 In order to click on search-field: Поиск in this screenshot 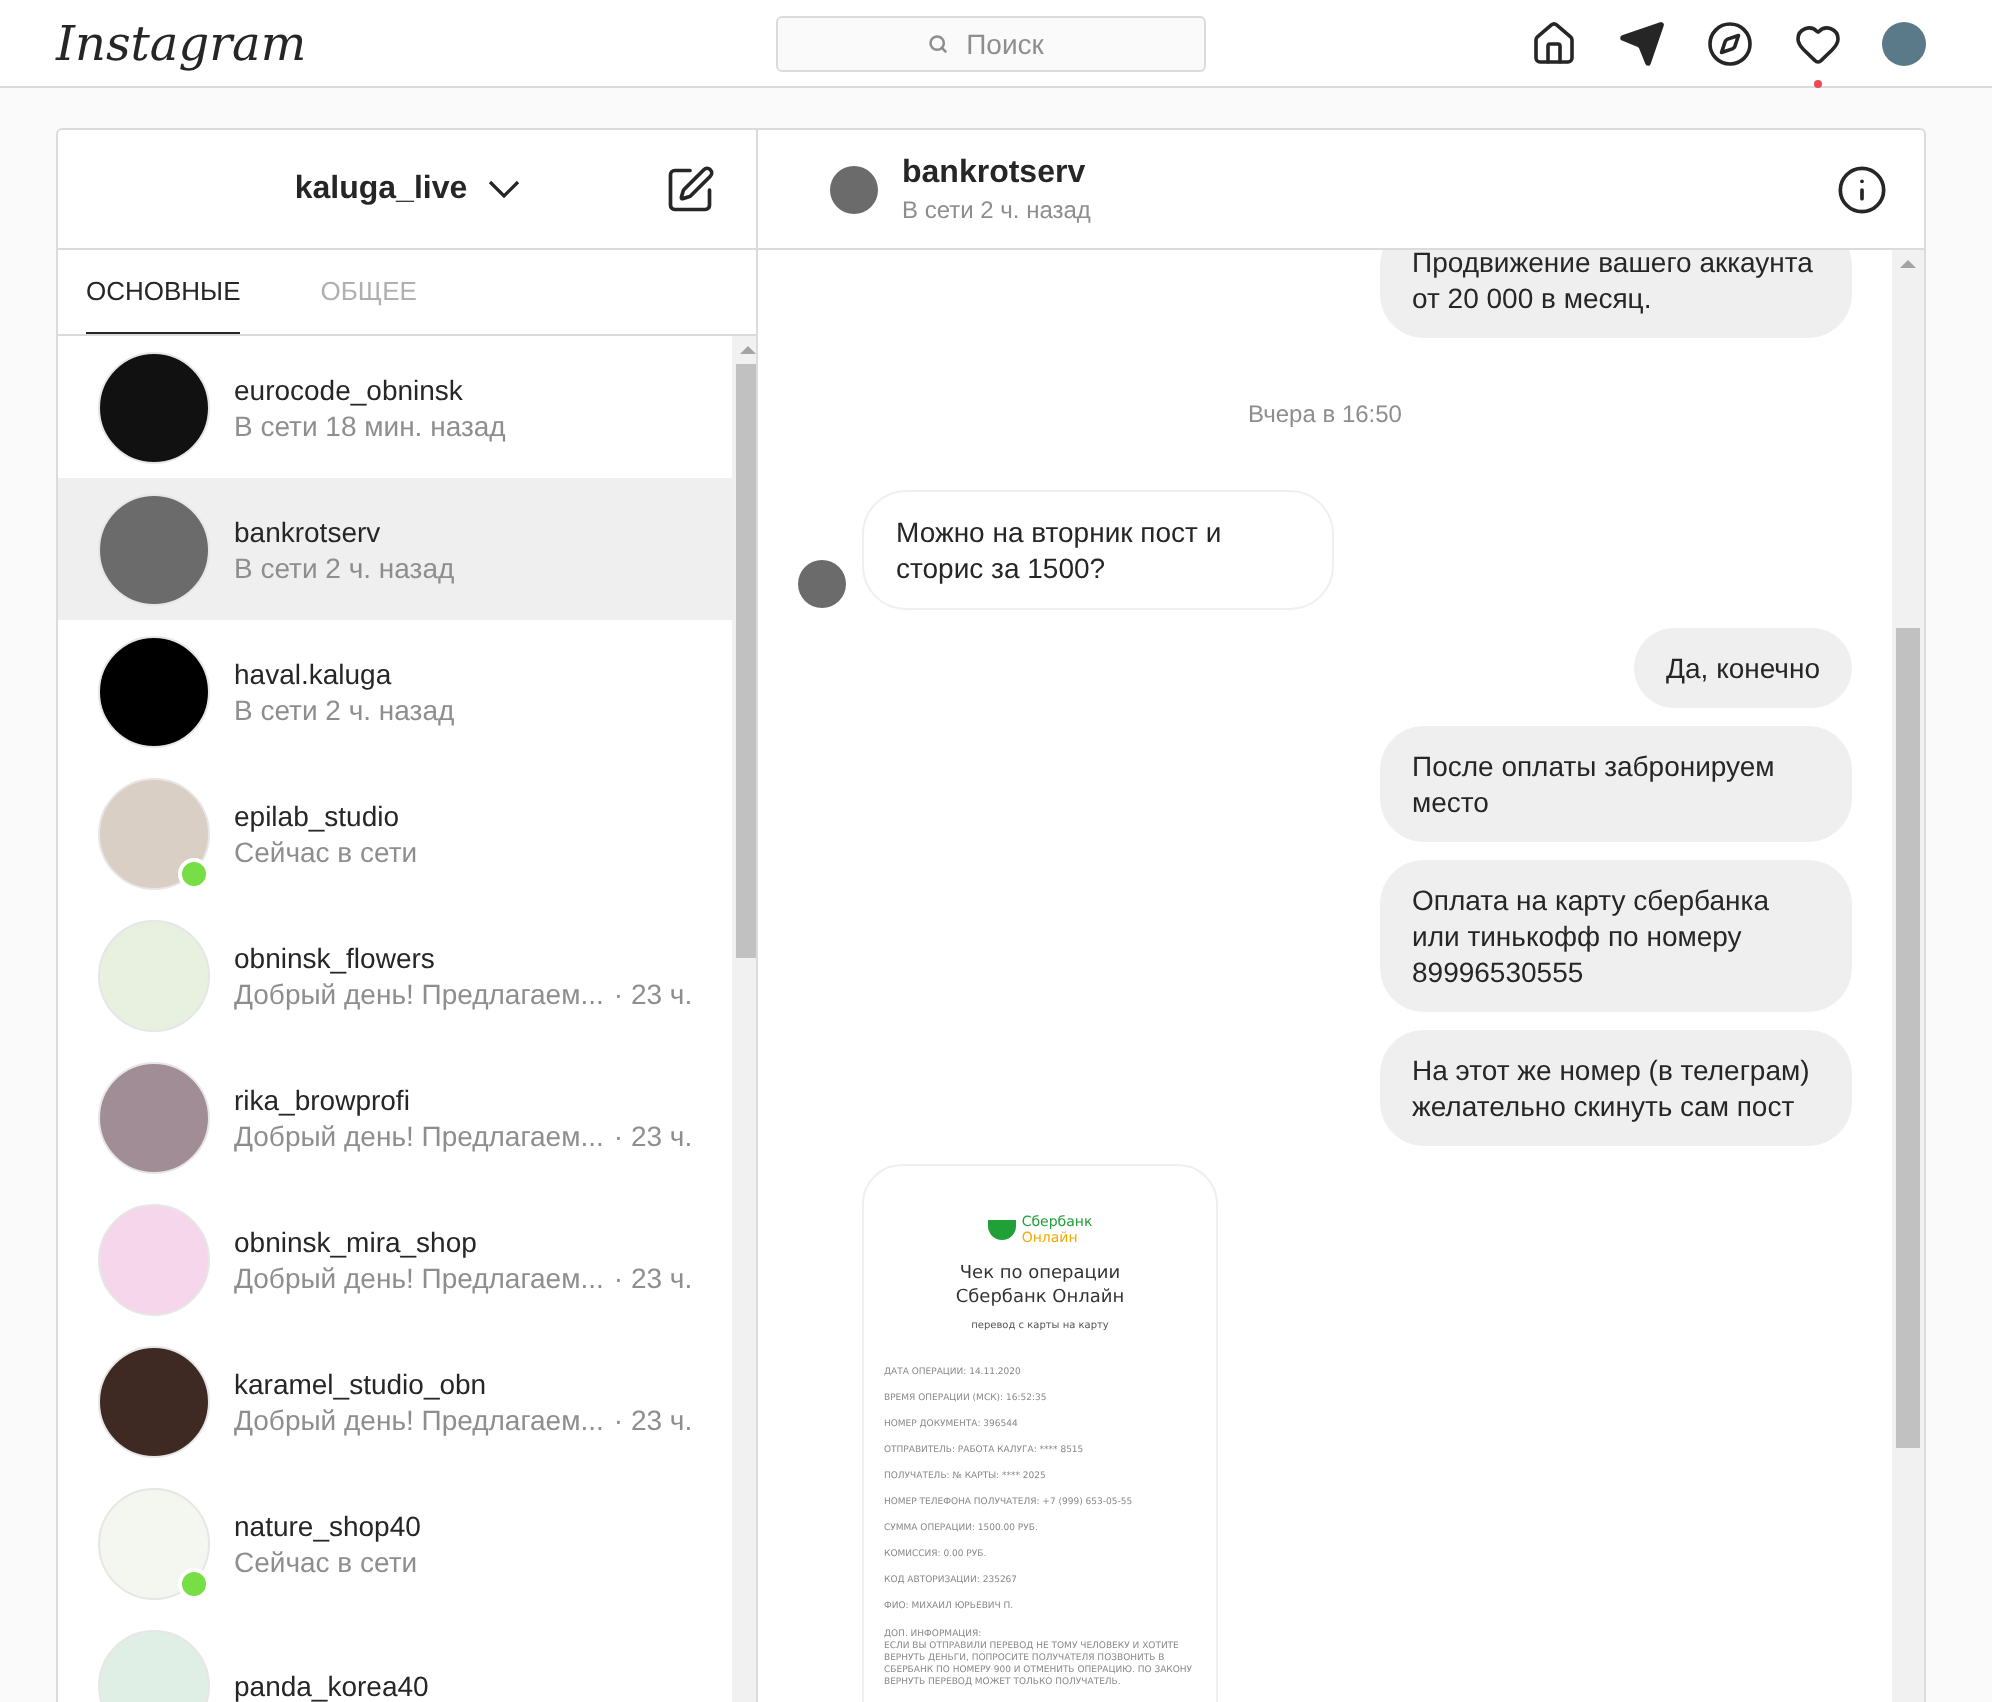, I will do `click(991, 43)`.